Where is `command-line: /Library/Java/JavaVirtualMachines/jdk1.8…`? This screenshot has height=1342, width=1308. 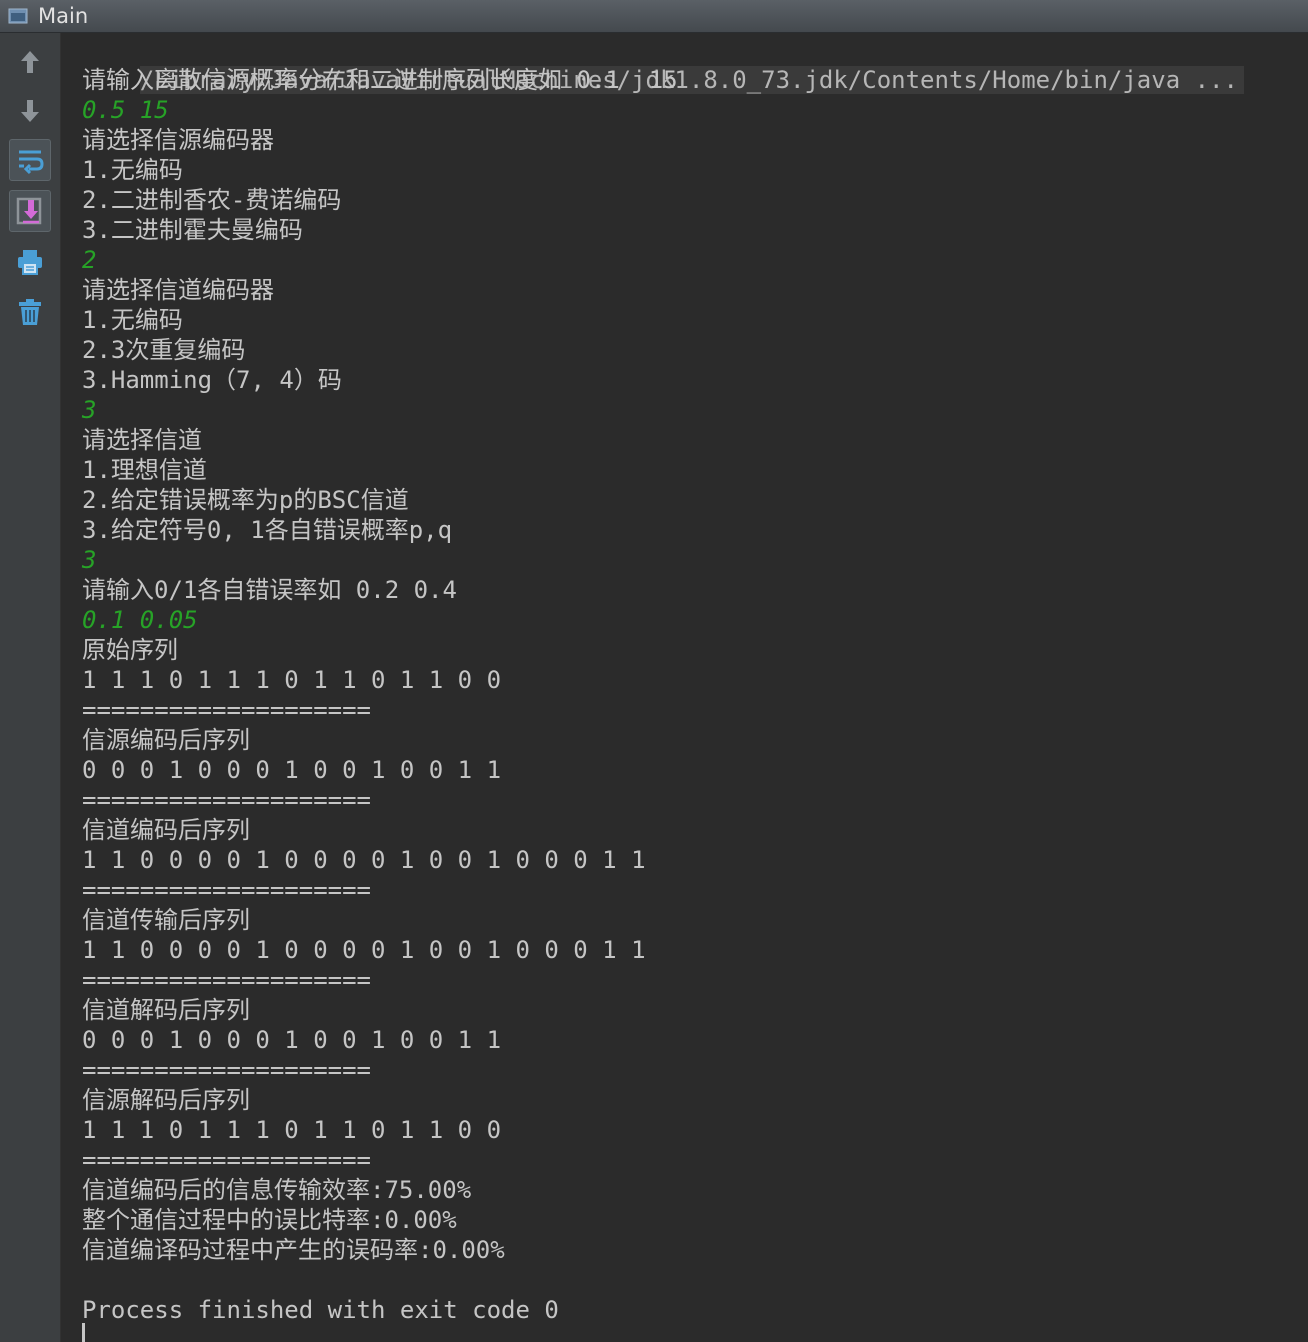 command-line: /Library/Java/JavaVirtualMachines/jdk1.8… is located at coordinates (663, 64).